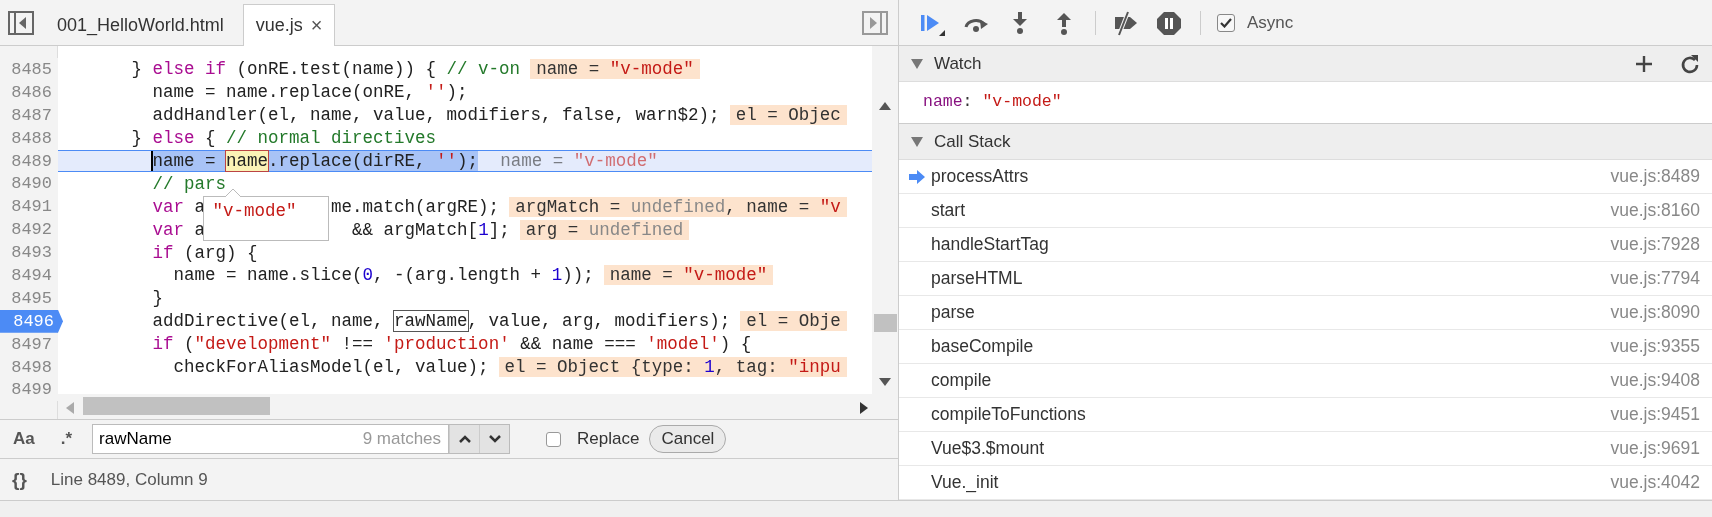  What do you see at coordinates (431, 229) in the screenshot?
I see `code-line: && argMatch[1];` at bounding box center [431, 229].